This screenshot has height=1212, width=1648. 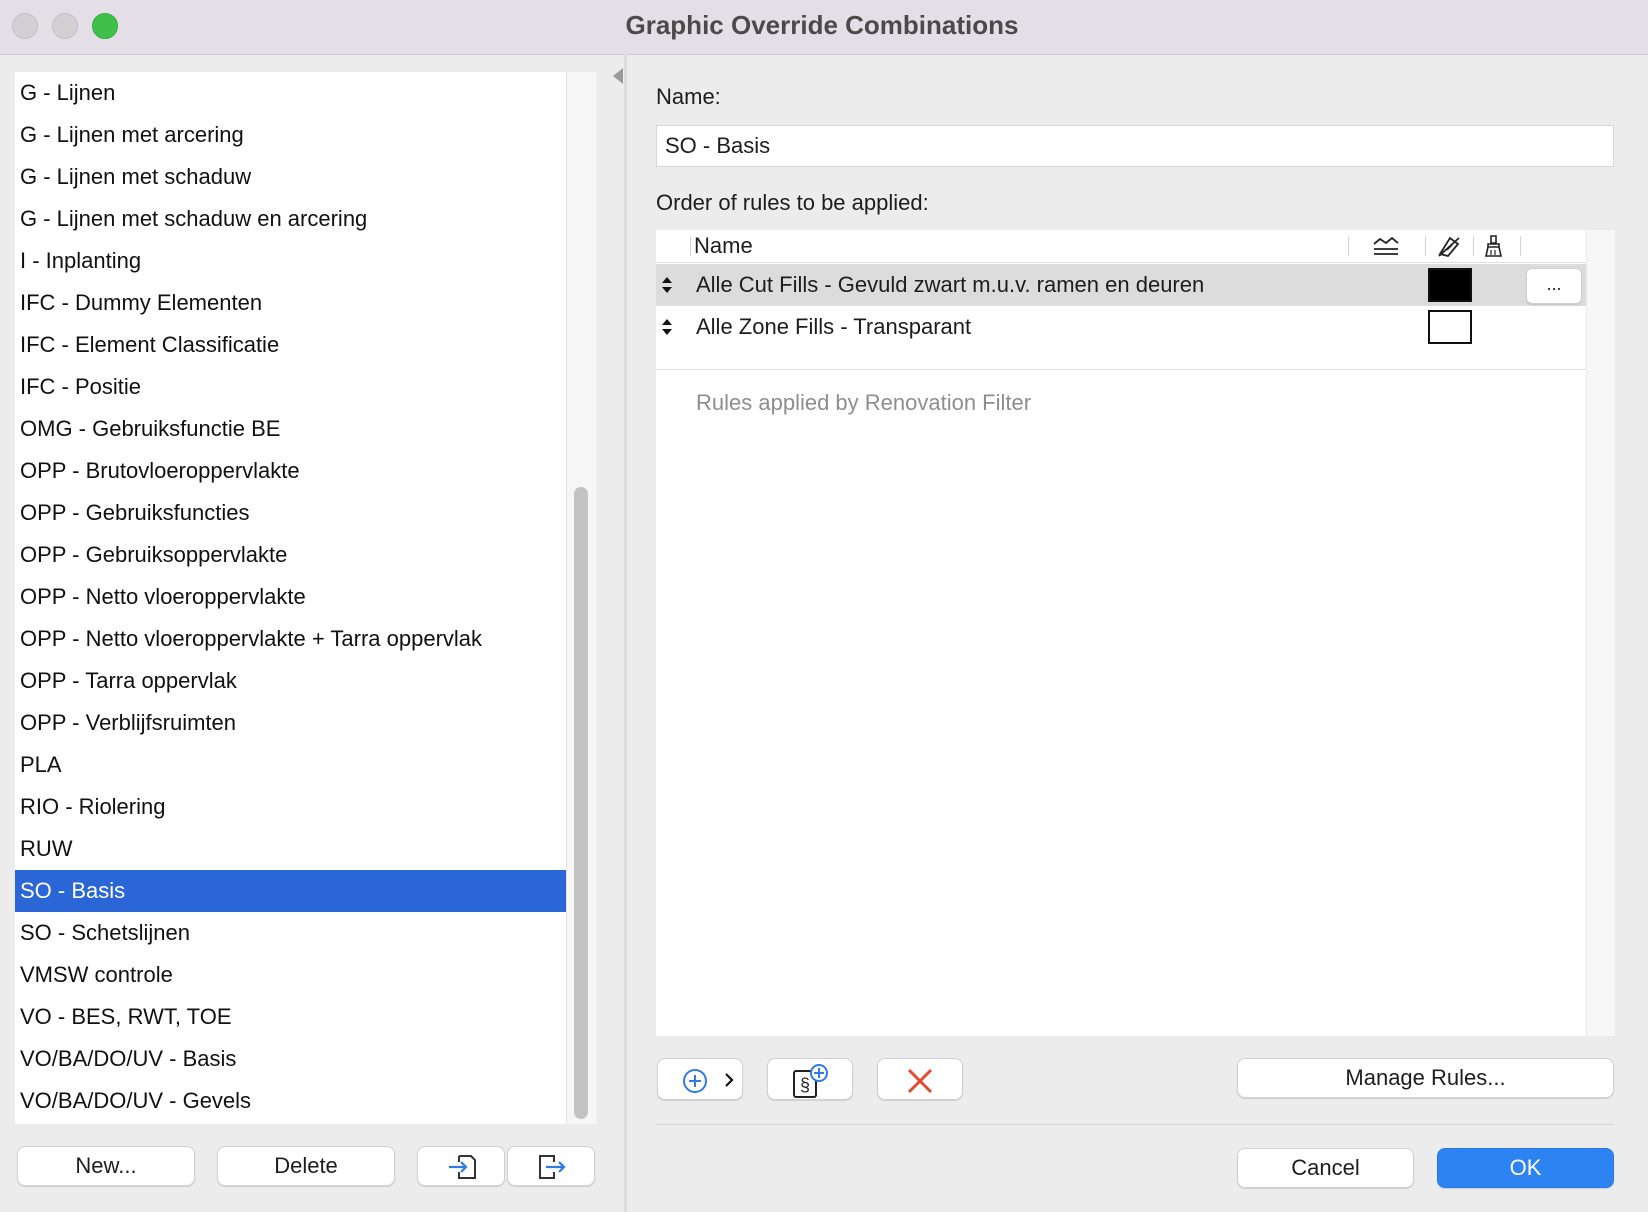 I want to click on add-rule-button, so click(x=700, y=1079).